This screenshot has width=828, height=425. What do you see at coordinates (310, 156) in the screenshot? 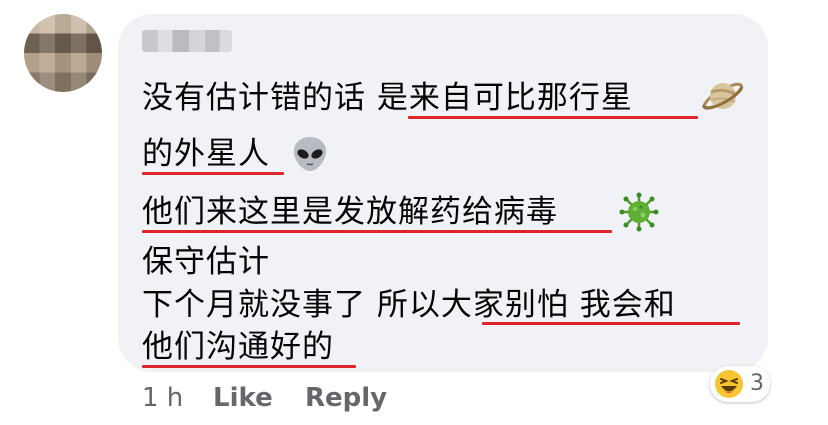
I see `alien-icon` at bounding box center [310, 156].